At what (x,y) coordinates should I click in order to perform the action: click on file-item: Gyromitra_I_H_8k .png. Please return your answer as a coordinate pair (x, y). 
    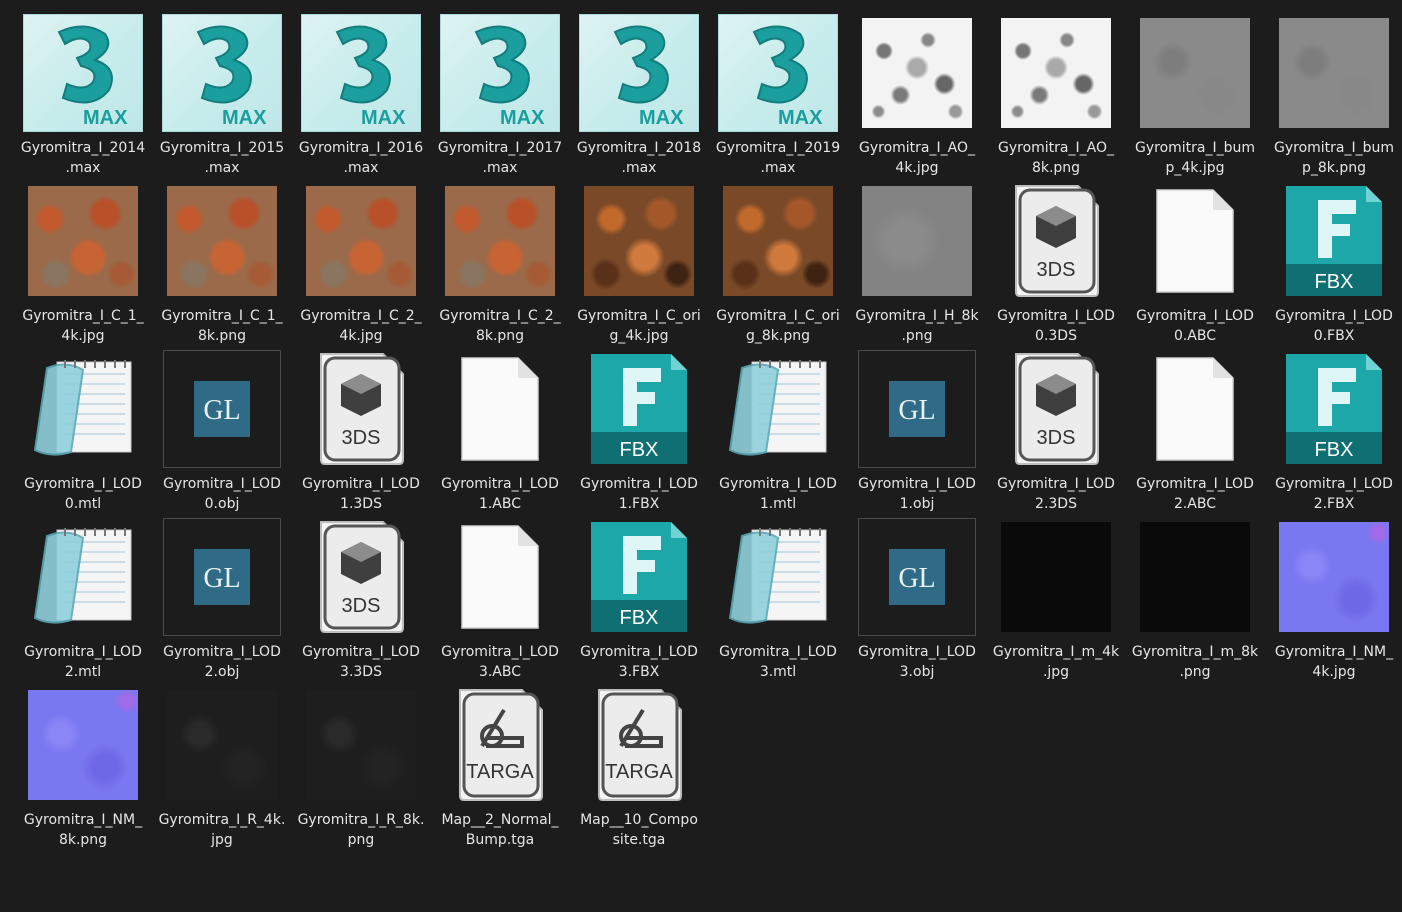
    Looking at the image, I should click on (917, 260).